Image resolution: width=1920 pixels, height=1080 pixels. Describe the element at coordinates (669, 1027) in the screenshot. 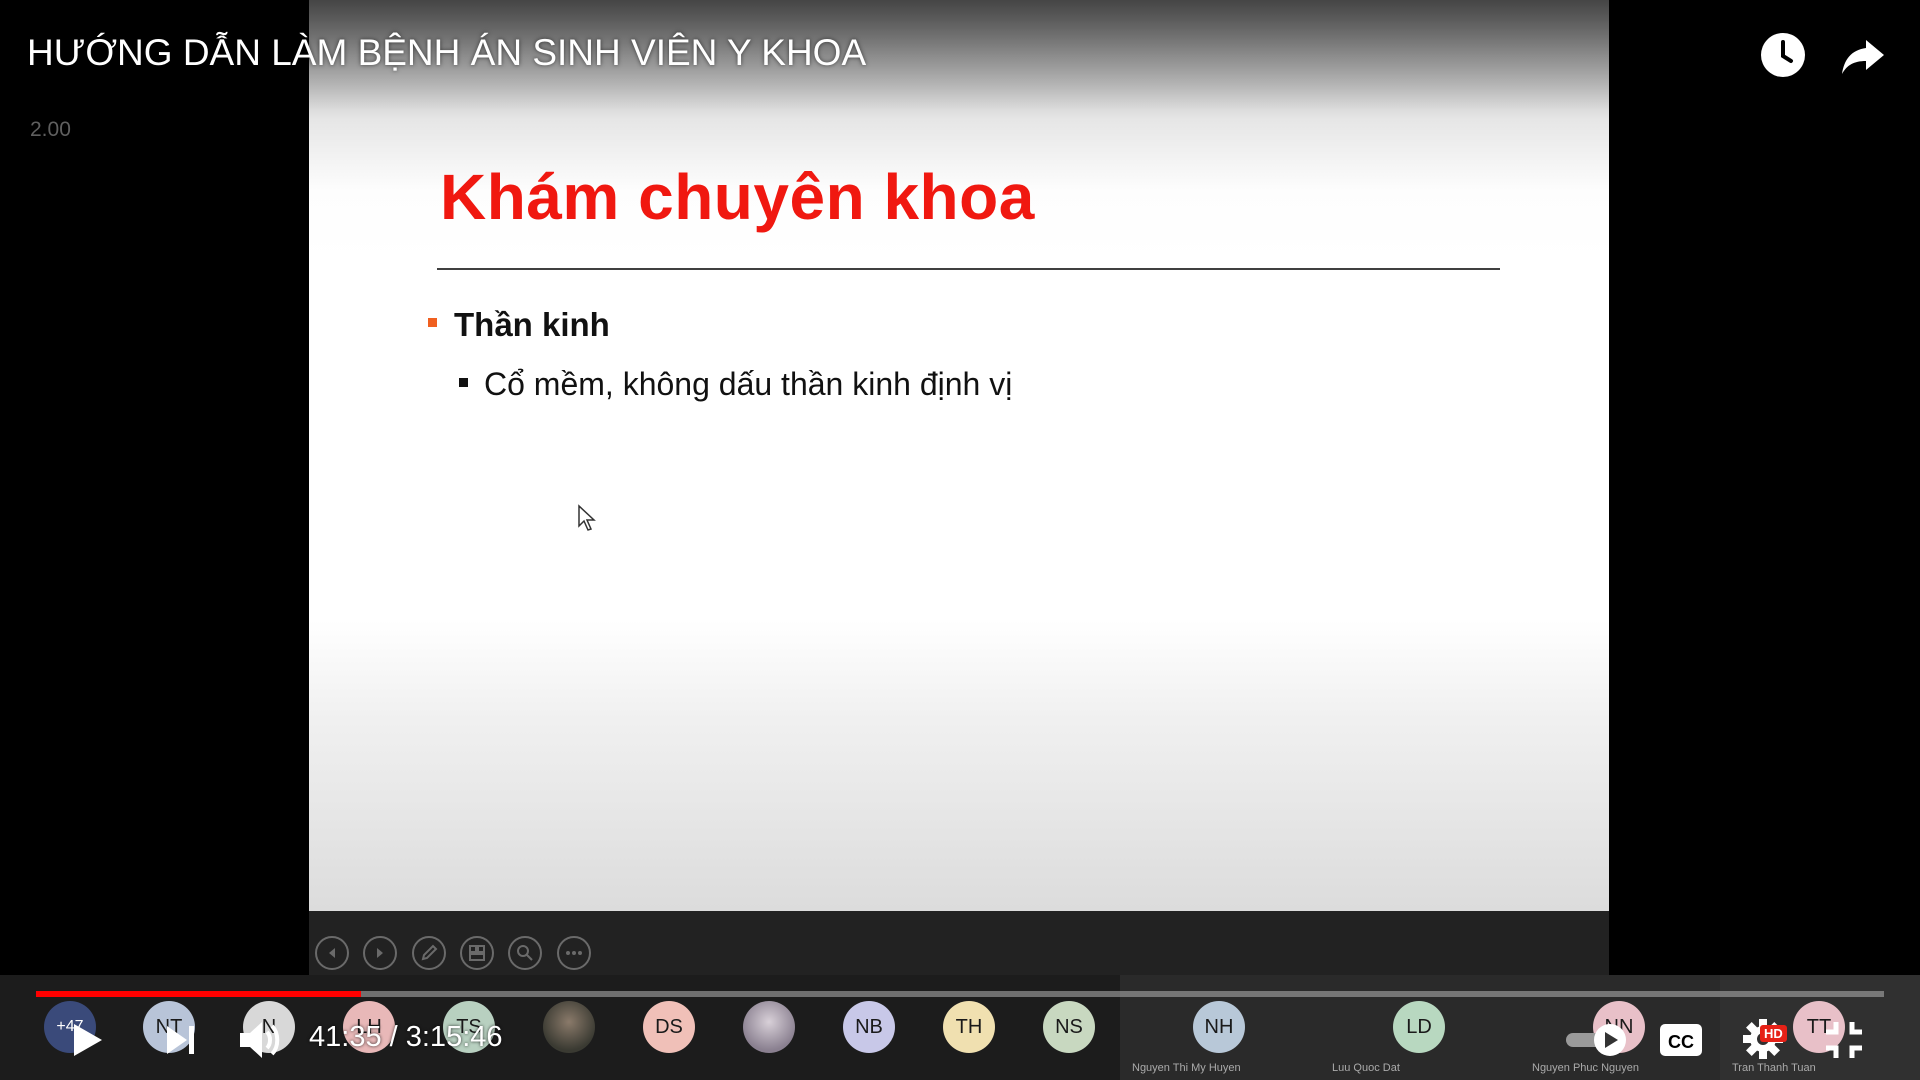

I see `participant-avatar: DS` at that location.